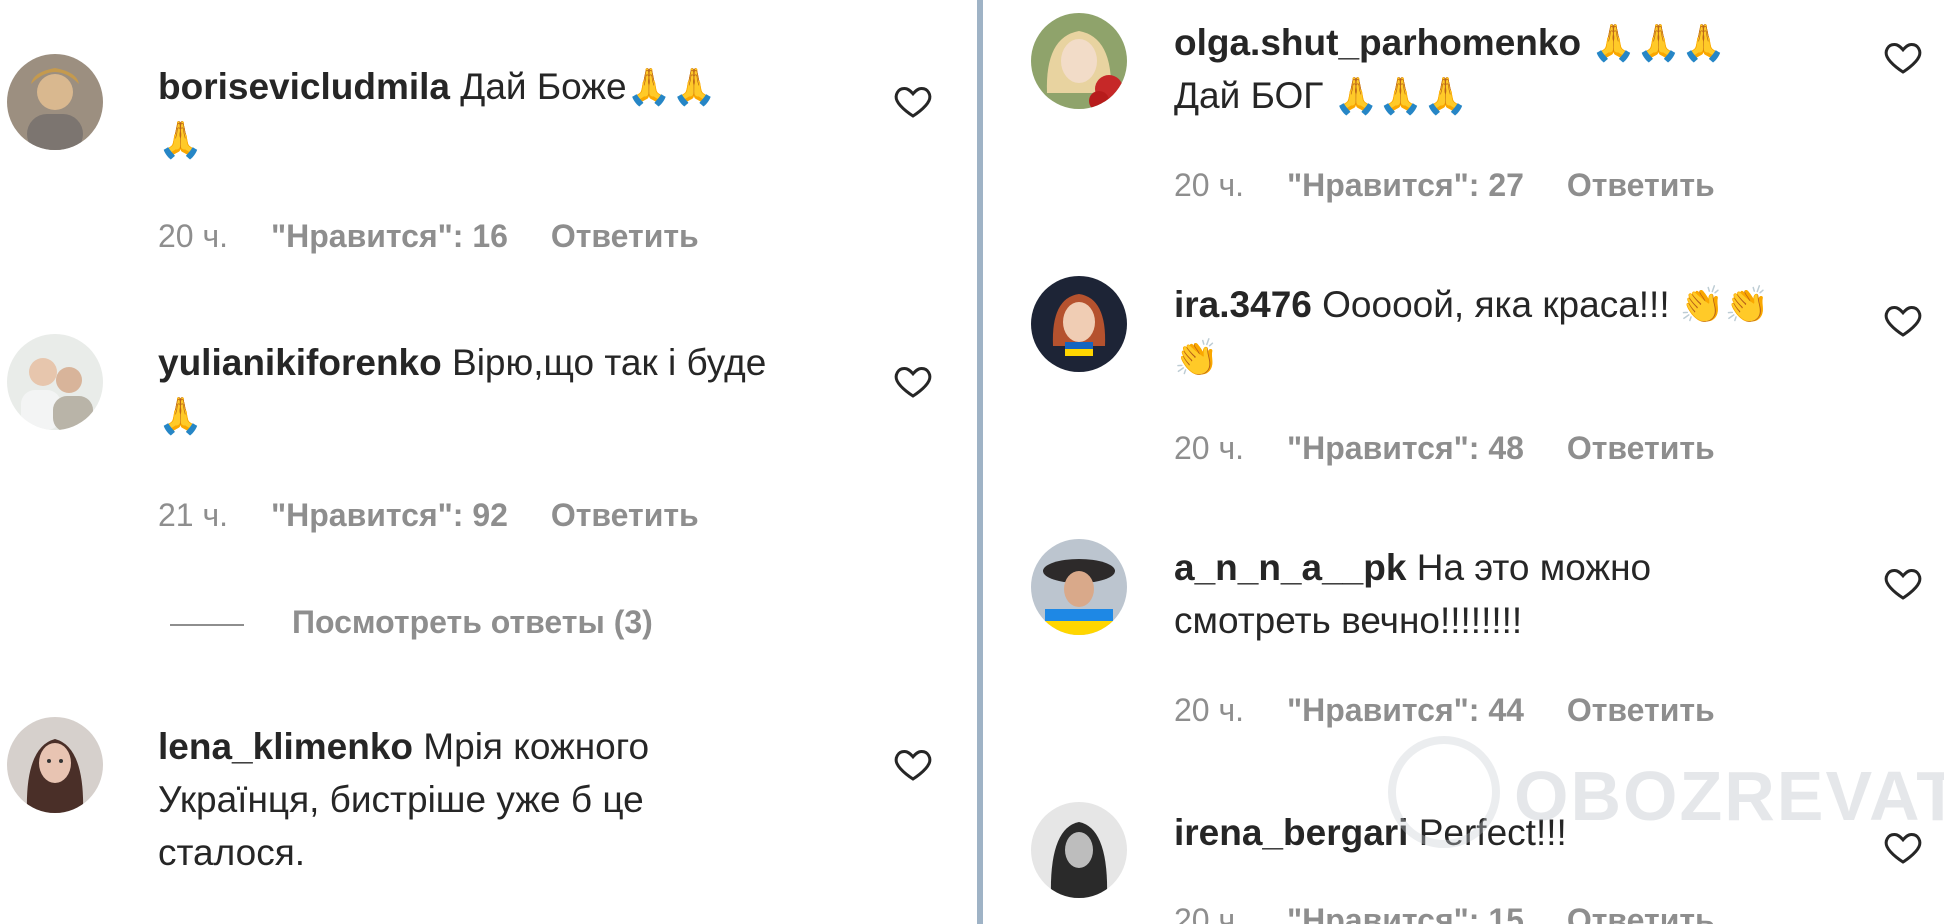 This screenshot has height=924, width=1944. I want to click on comment-meta: 21 ч. "Нравится": 92 Ответить, so click(445, 515).